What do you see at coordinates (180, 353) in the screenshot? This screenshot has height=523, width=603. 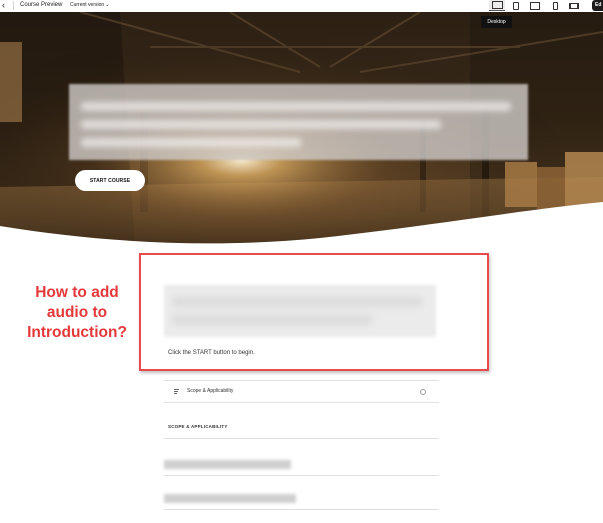 I see `instruction-prefix: Click the` at bounding box center [180, 353].